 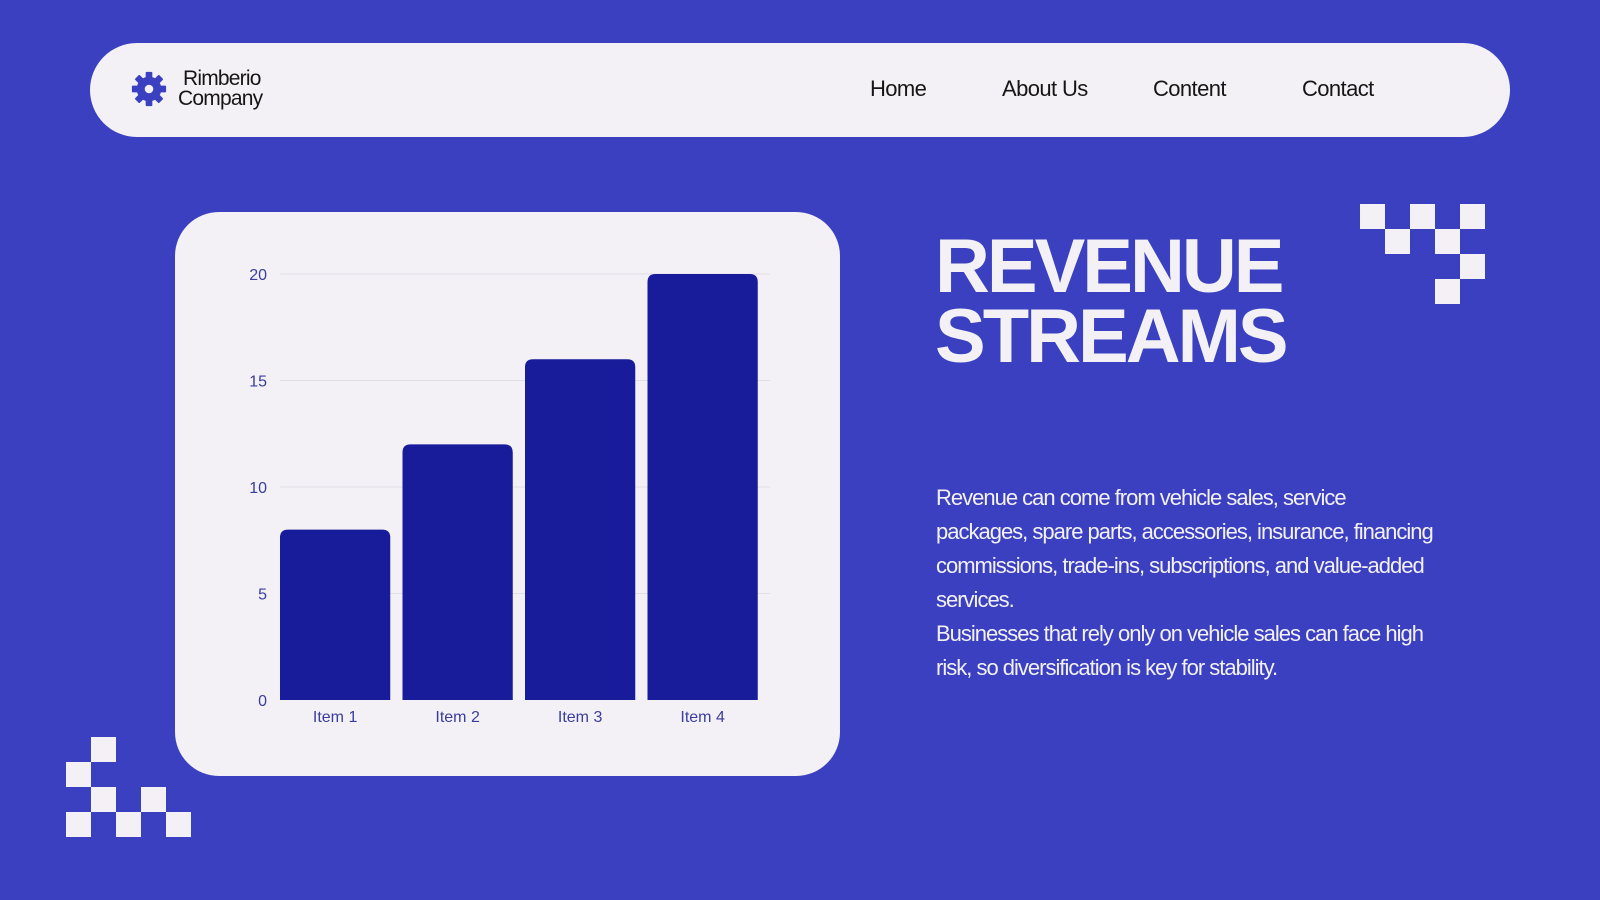 What do you see at coordinates (457, 717) in the screenshot?
I see `x-tick-label: Item 2` at bounding box center [457, 717].